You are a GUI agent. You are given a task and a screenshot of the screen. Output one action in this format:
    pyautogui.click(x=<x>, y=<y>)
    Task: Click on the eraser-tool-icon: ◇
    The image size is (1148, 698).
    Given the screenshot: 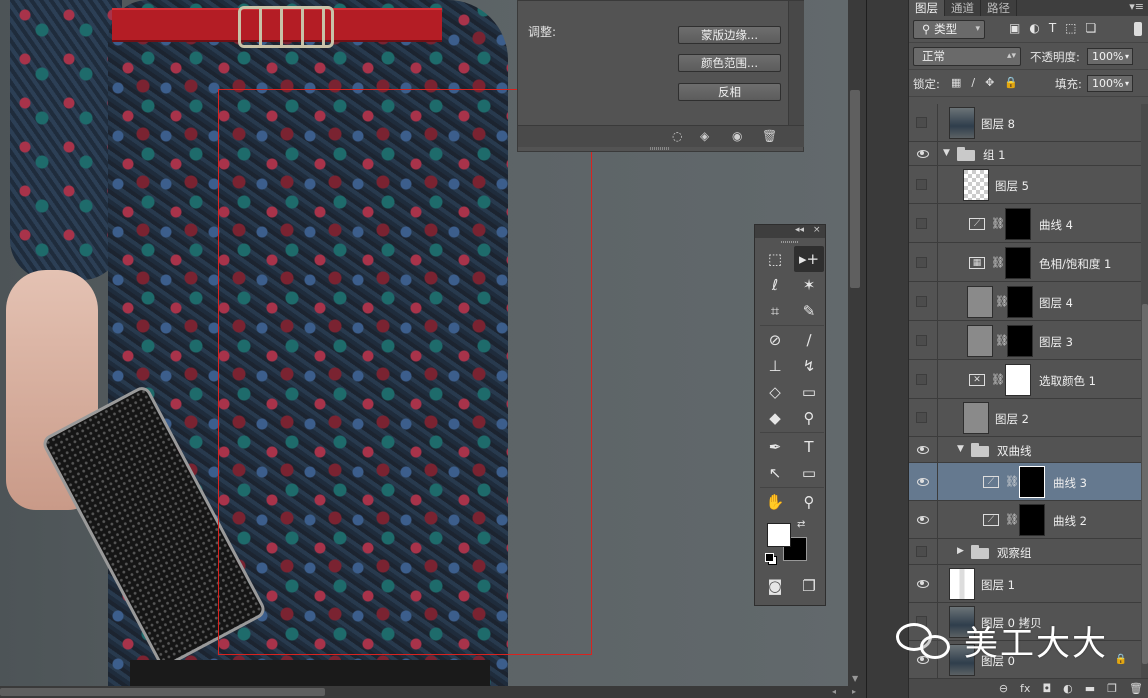 What is the action you would take?
    pyautogui.click(x=775, y=392)
    